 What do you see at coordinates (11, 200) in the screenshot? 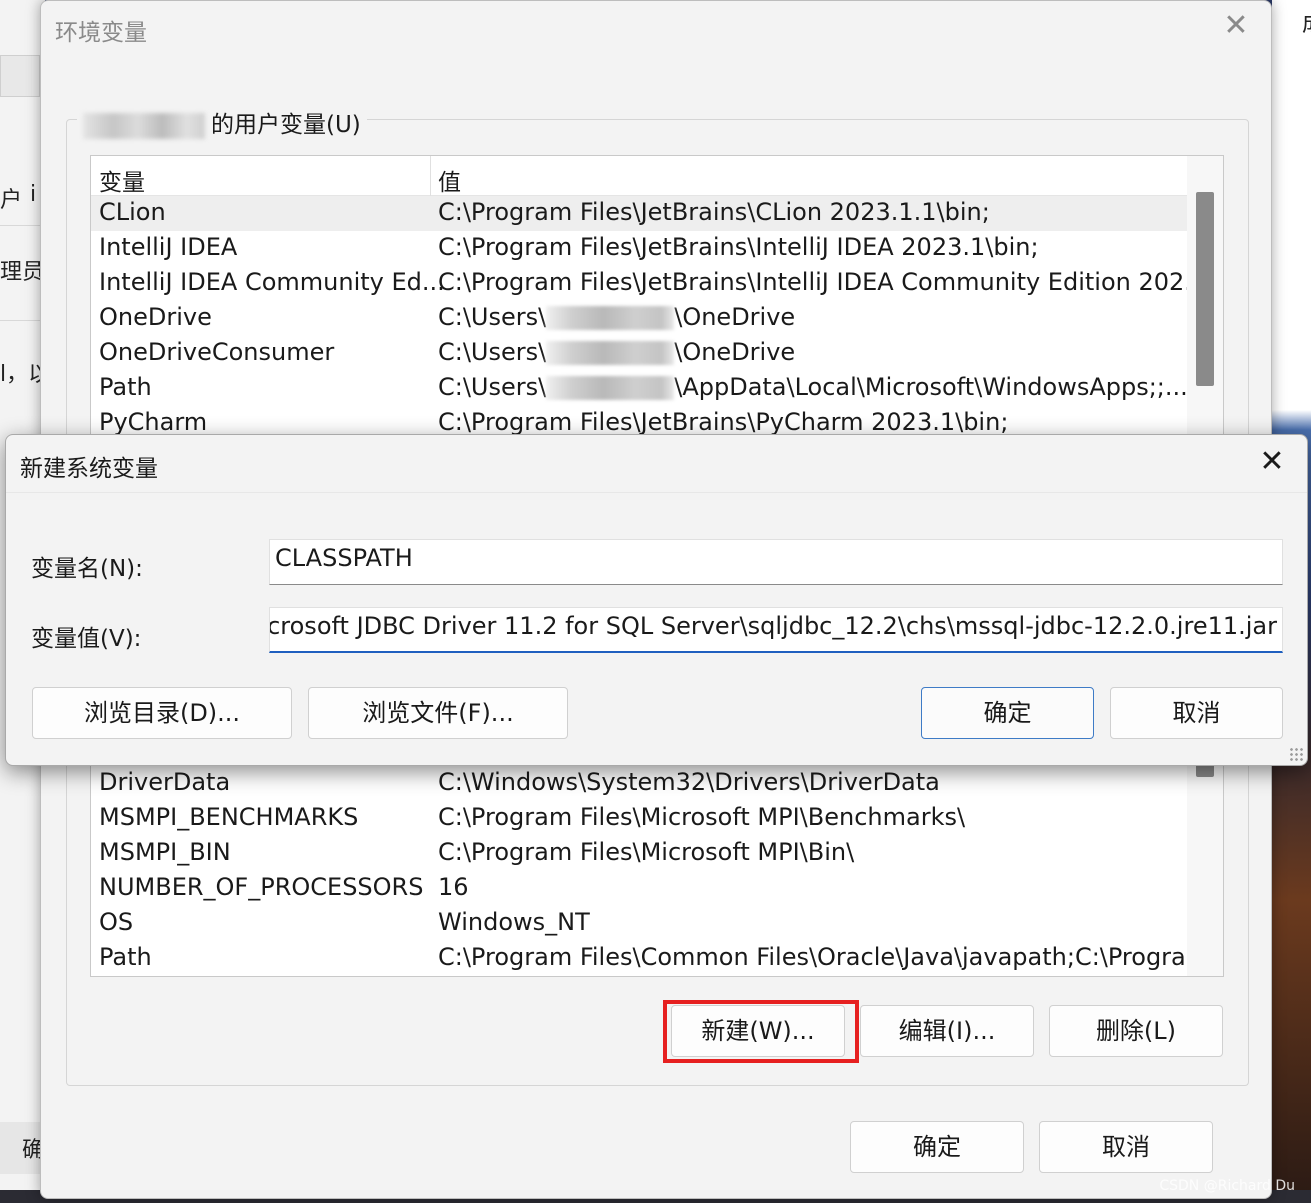
I see `background-text-fragment: 户` at bounding box center [11, 200].